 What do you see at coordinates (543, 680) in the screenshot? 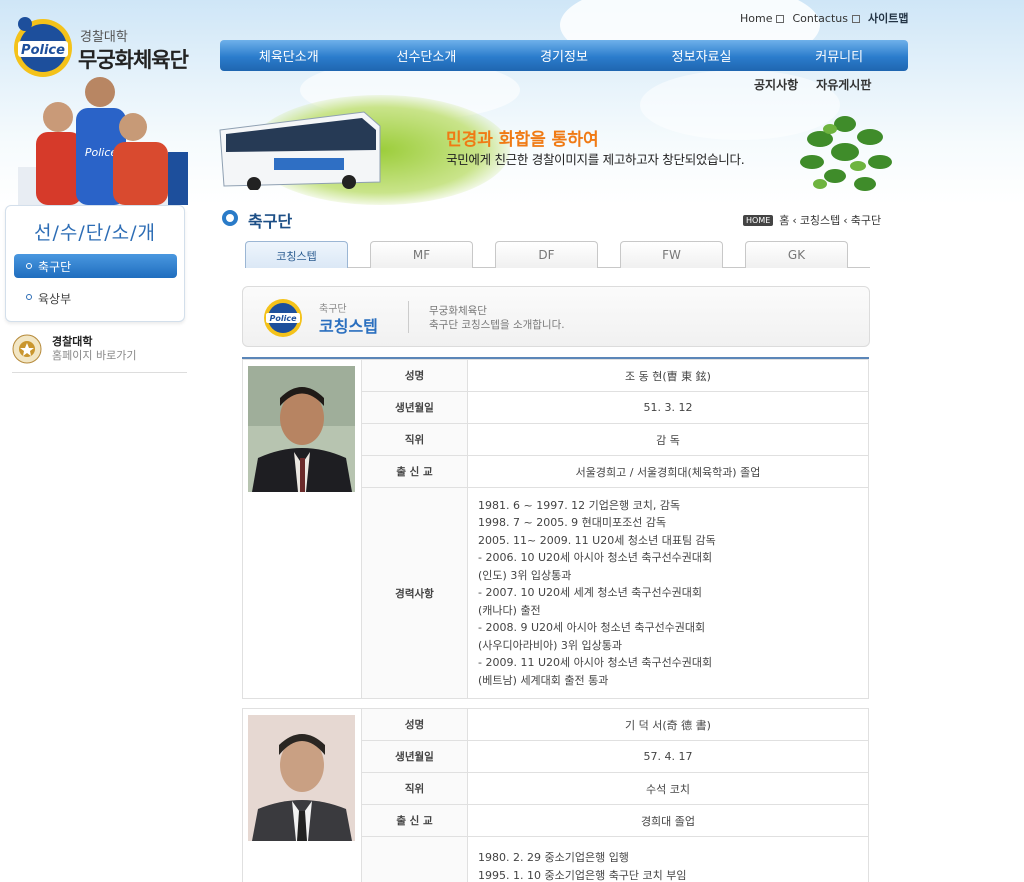
I see `career-line: (베트남) 세계대회 출전 통과` at bounding box center [543, 680].